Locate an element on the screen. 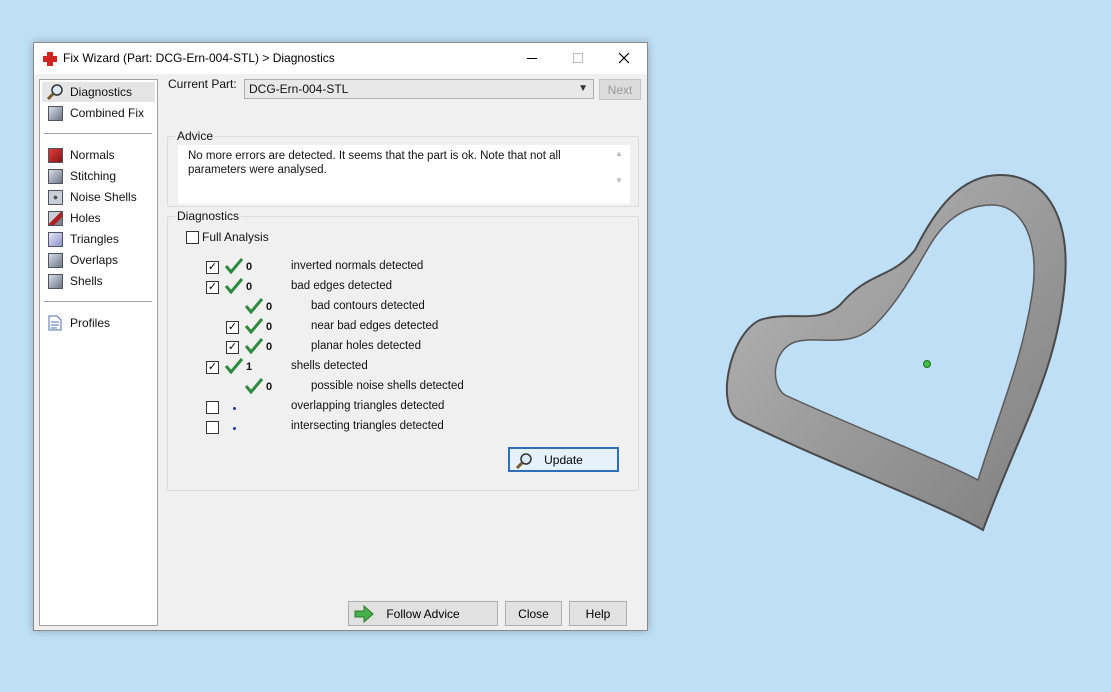 This screenshot has height=692, width=1111. diagnostic-label: shells detected is located at coordinates (329, 366).